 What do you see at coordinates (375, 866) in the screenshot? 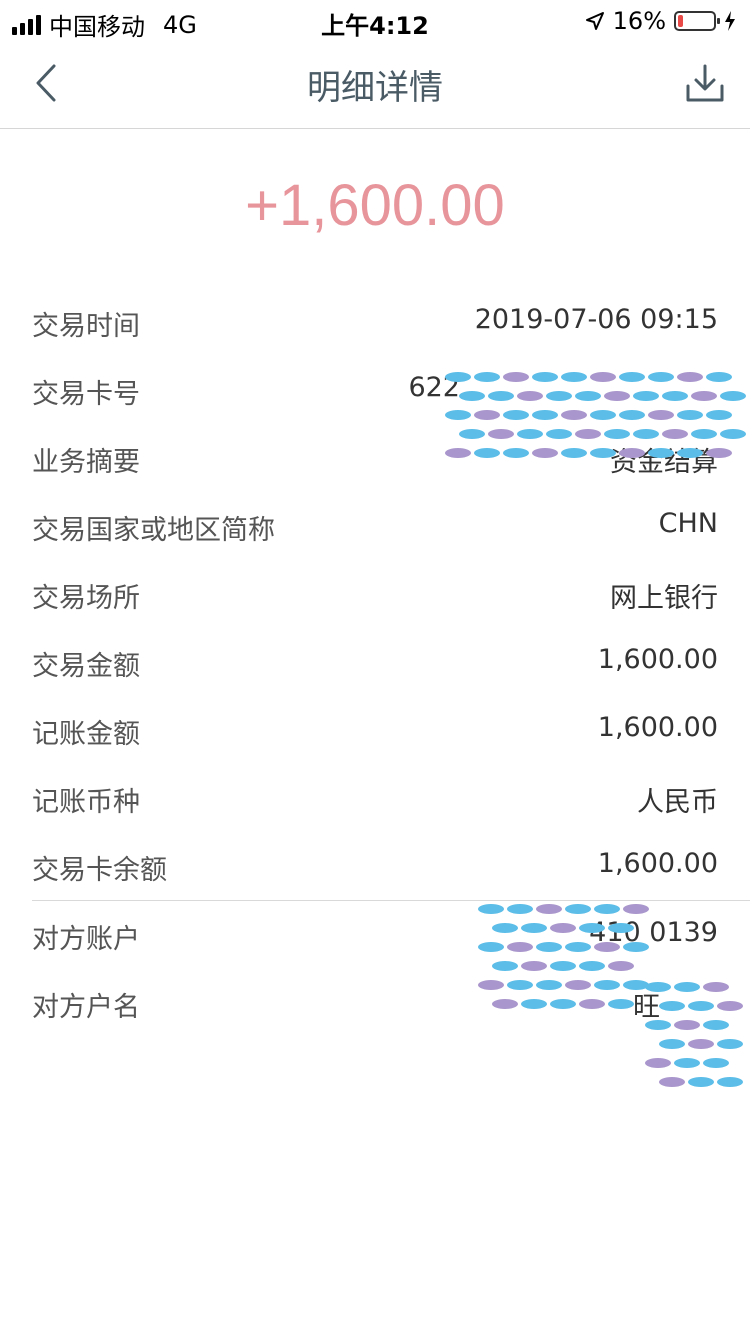
I see `detail-row-card-balance: 交易卡余额 1,600.00` at bounding box center [375, 866].